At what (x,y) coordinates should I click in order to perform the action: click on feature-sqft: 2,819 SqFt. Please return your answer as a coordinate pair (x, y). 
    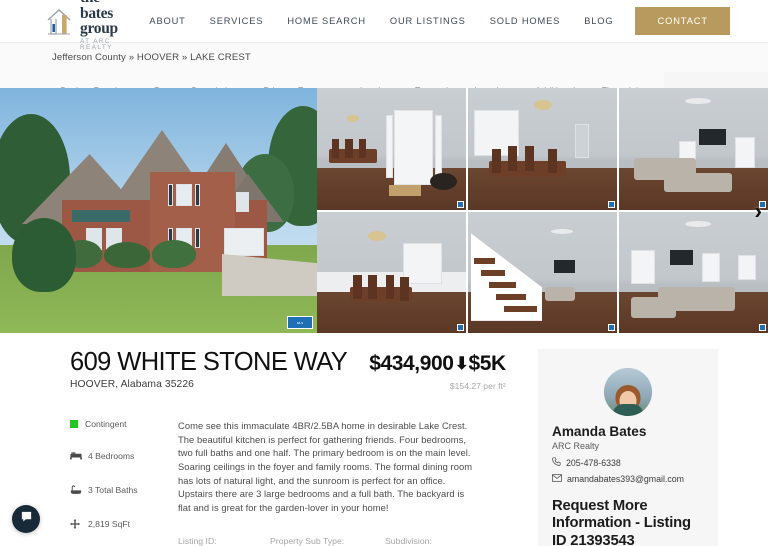
    Looking at the image, I should click on (124, 524).